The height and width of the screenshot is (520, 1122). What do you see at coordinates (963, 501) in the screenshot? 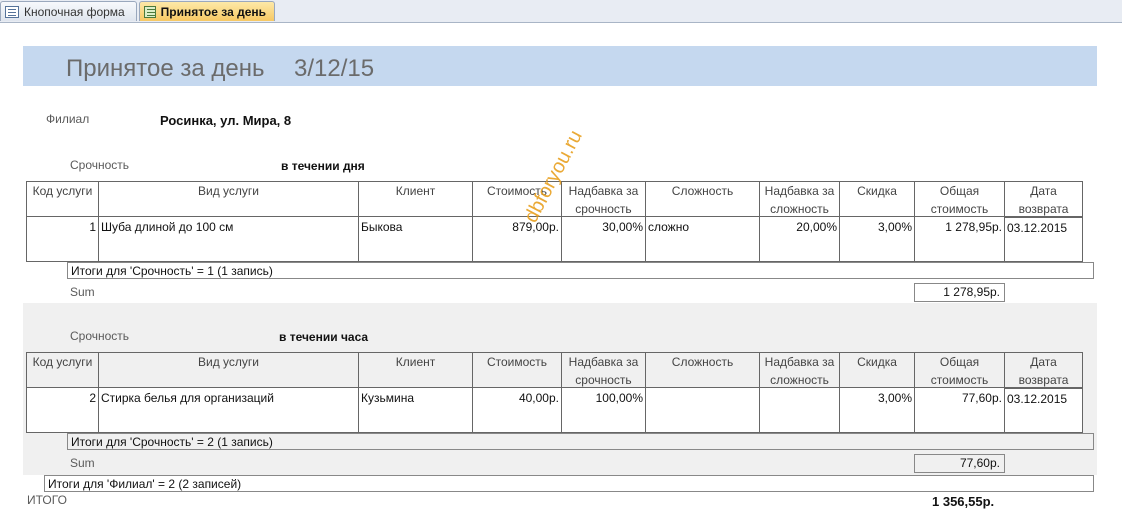
I see `grand-total-value: 1 356,55р.` at bounding box center [963, 501].